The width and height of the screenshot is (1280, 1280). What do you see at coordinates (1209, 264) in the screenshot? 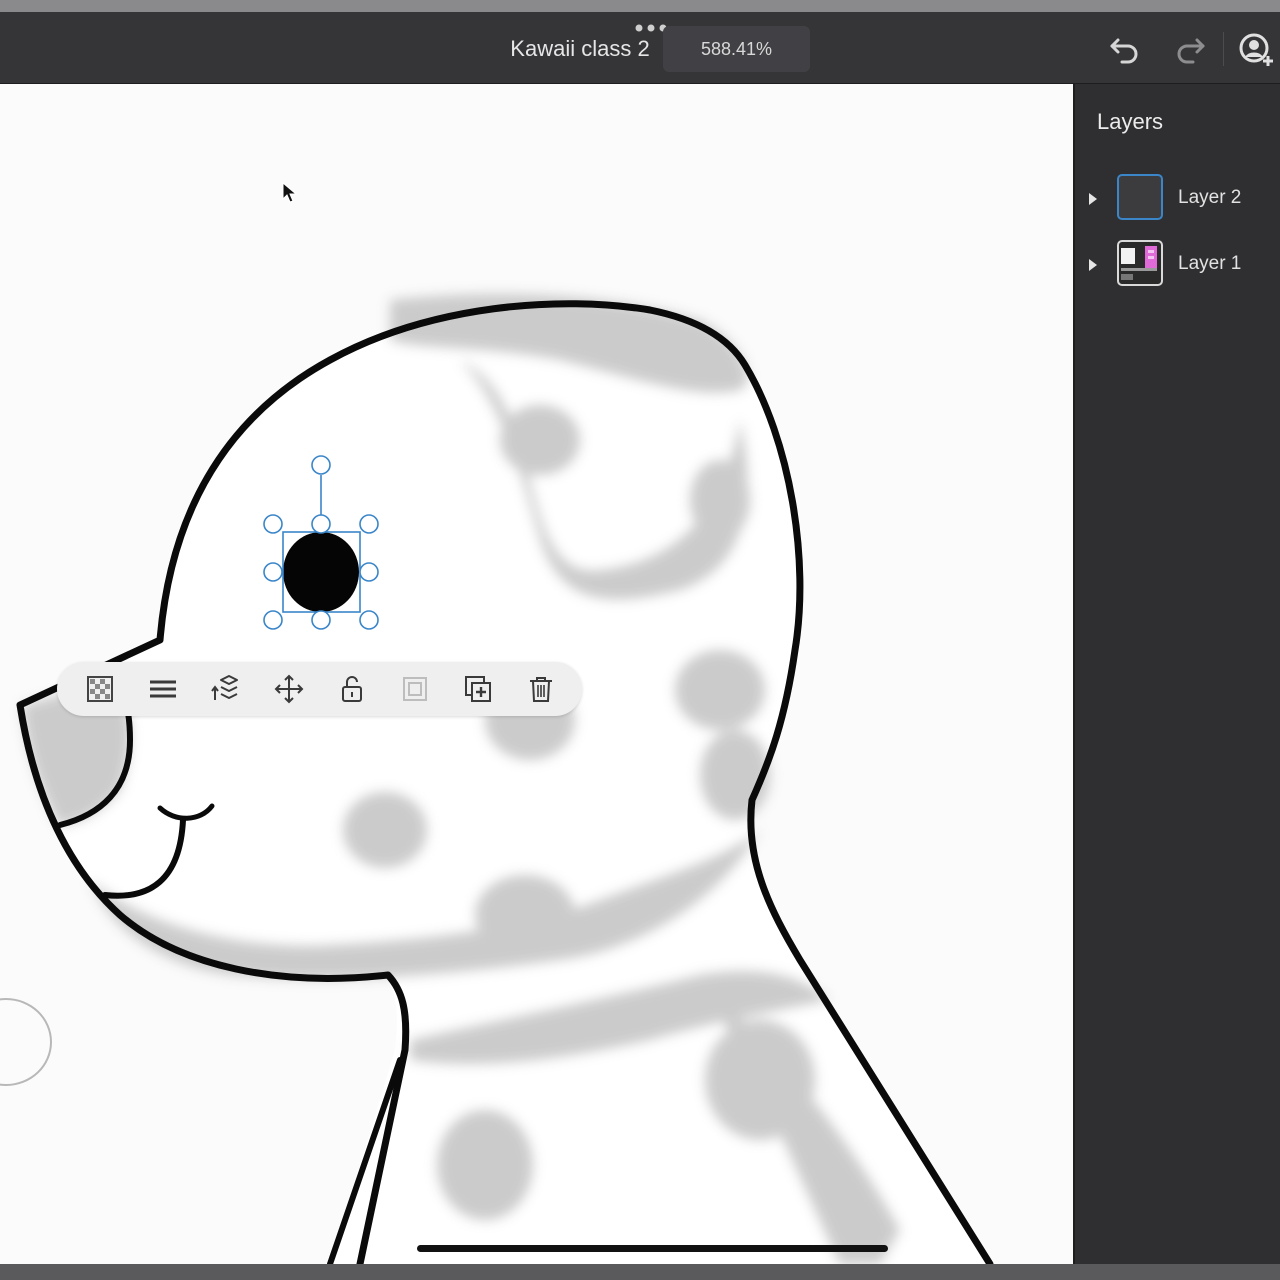
I see `layer-name: Layer 1` at bounding box center [1209, 264].